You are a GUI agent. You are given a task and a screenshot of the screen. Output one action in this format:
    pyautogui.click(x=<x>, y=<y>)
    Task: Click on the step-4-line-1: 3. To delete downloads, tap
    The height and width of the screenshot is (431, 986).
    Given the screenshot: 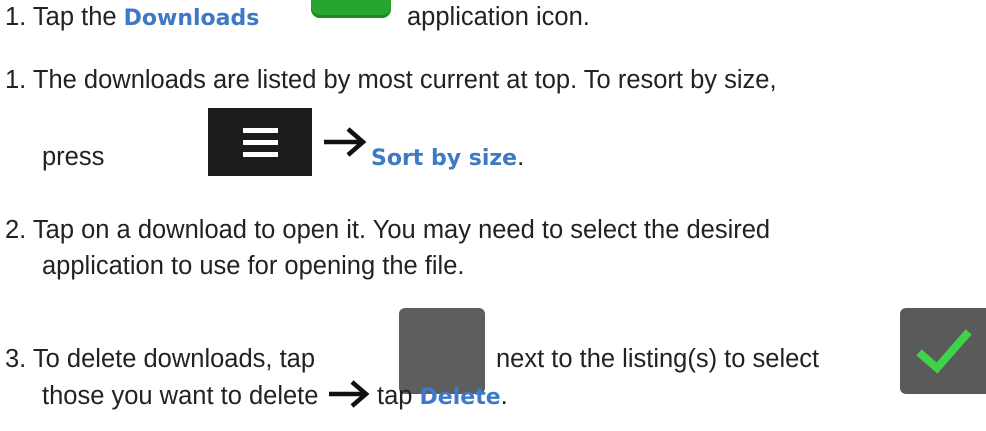 What is the action you would take?
    pyautogui.click(x=160, y=359)
    